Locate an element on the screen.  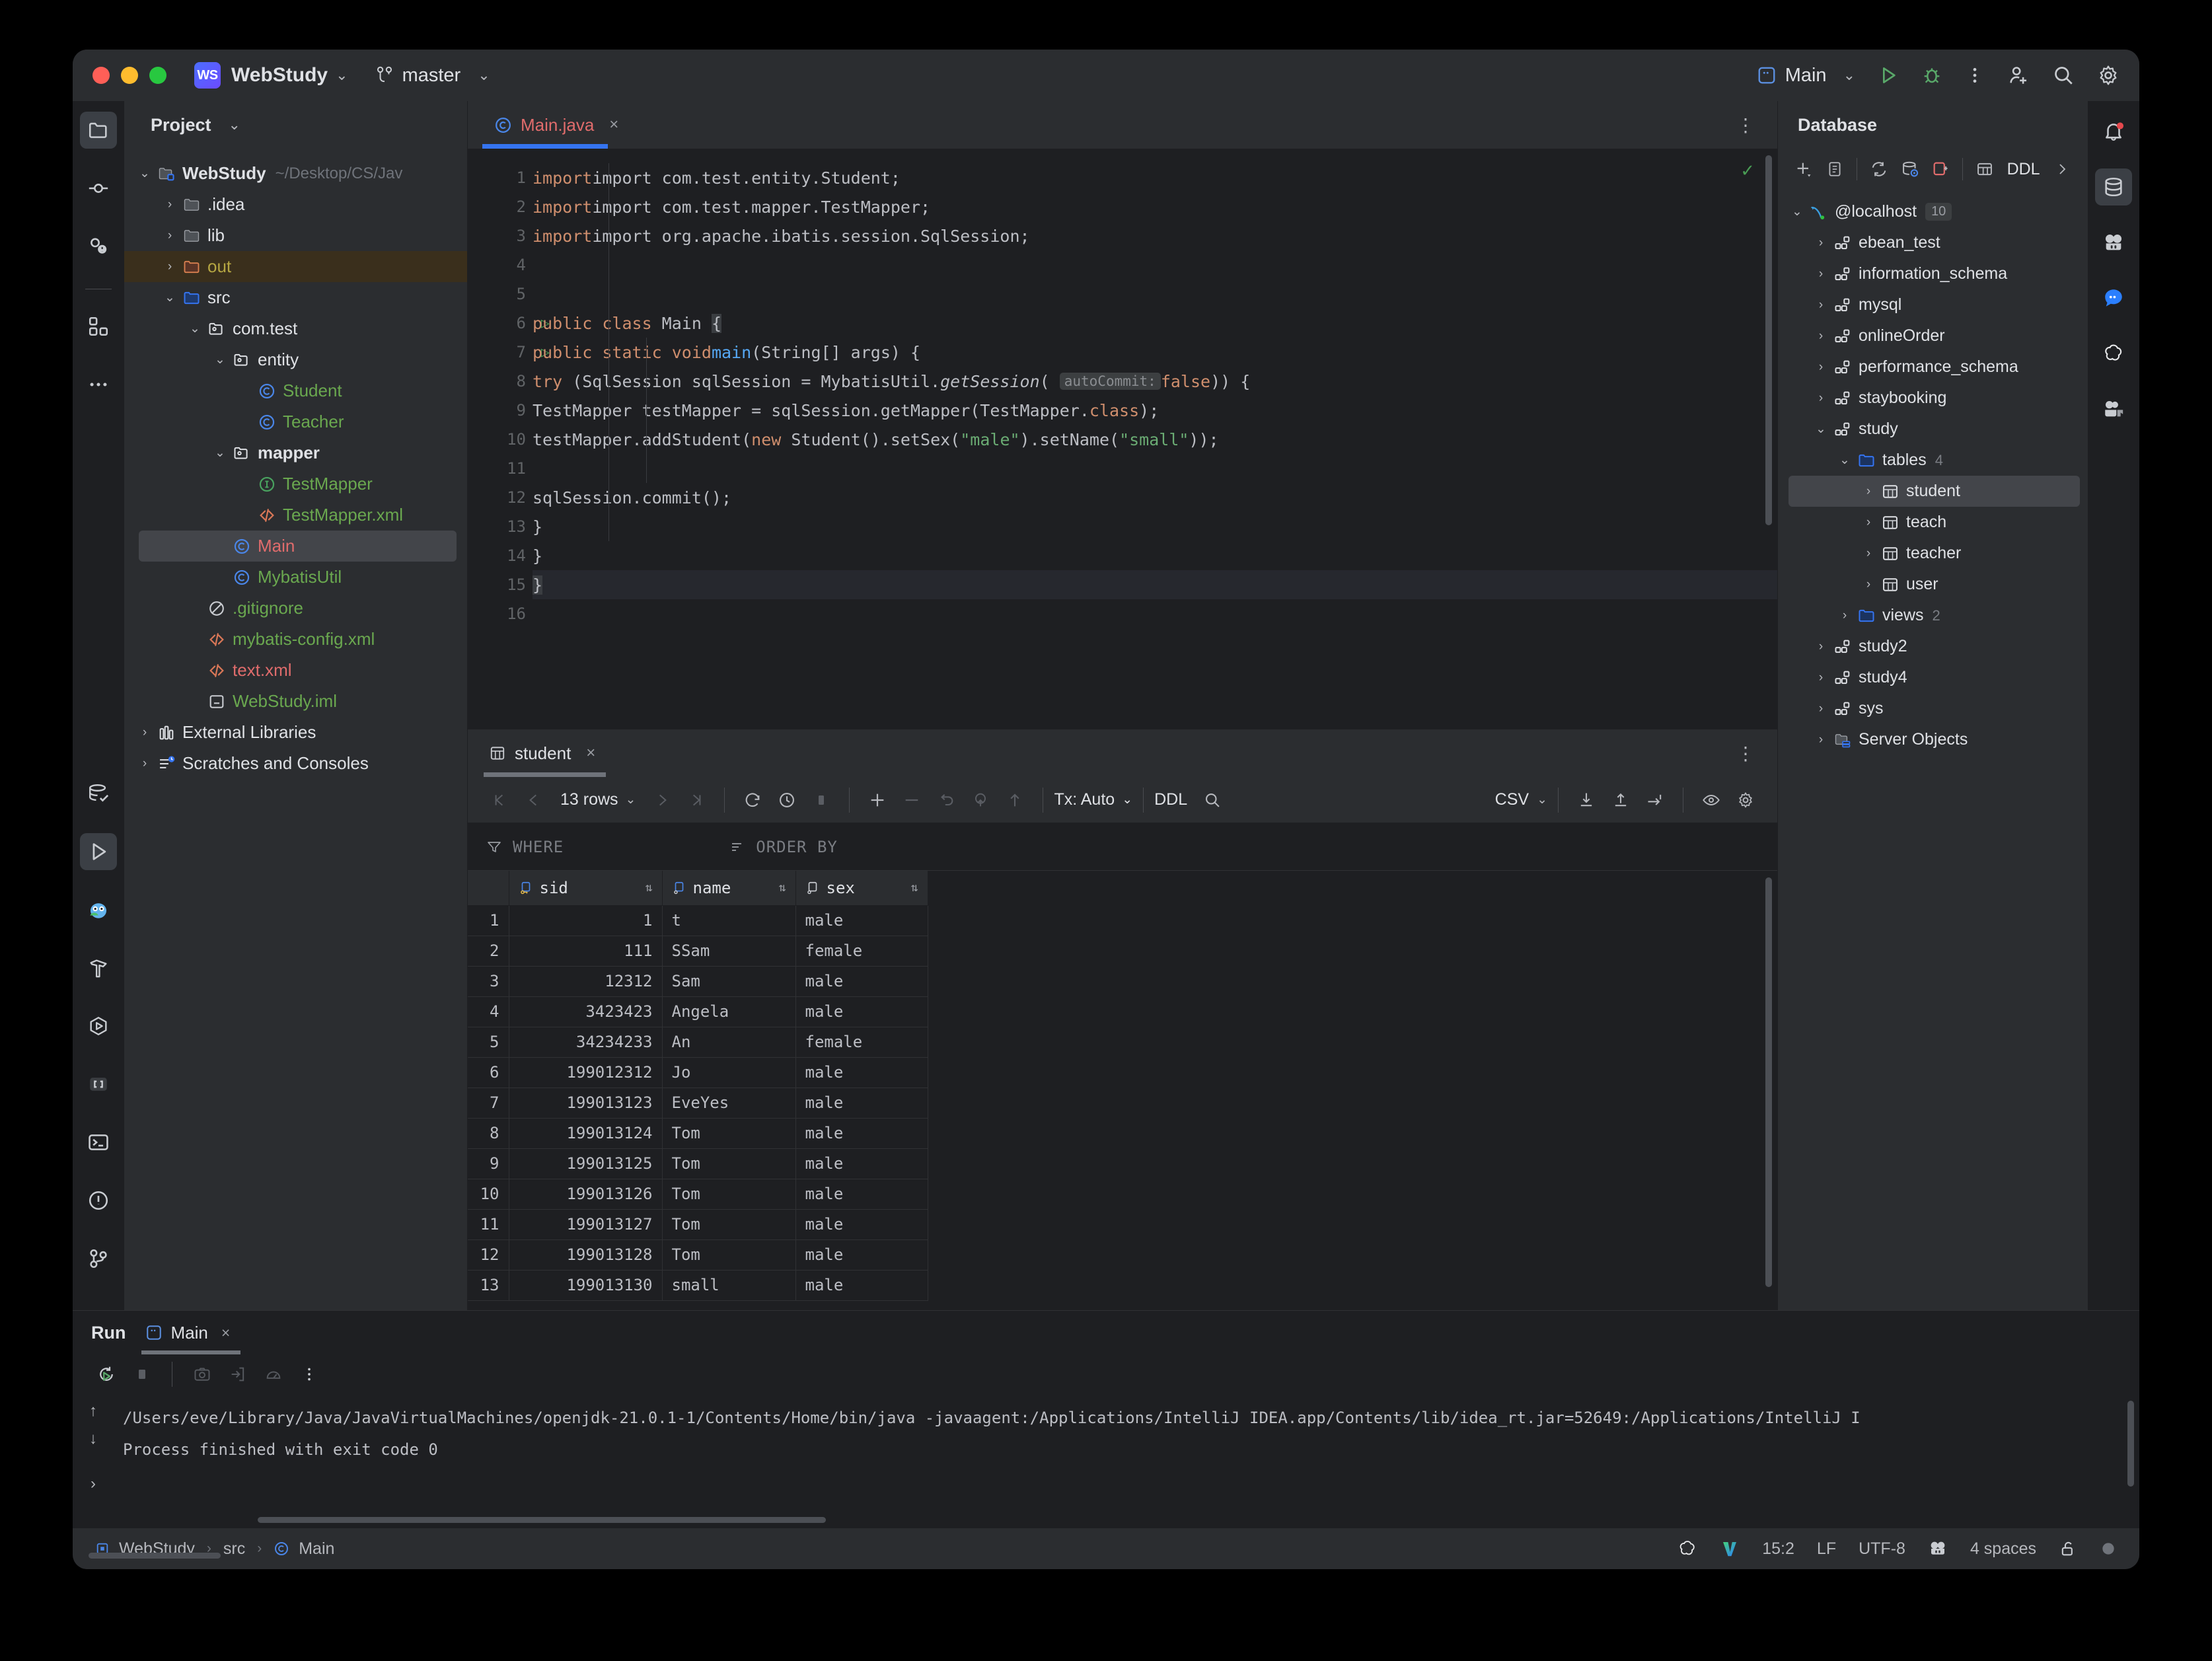
prev-page-icon is located at coordinates (534, 800).